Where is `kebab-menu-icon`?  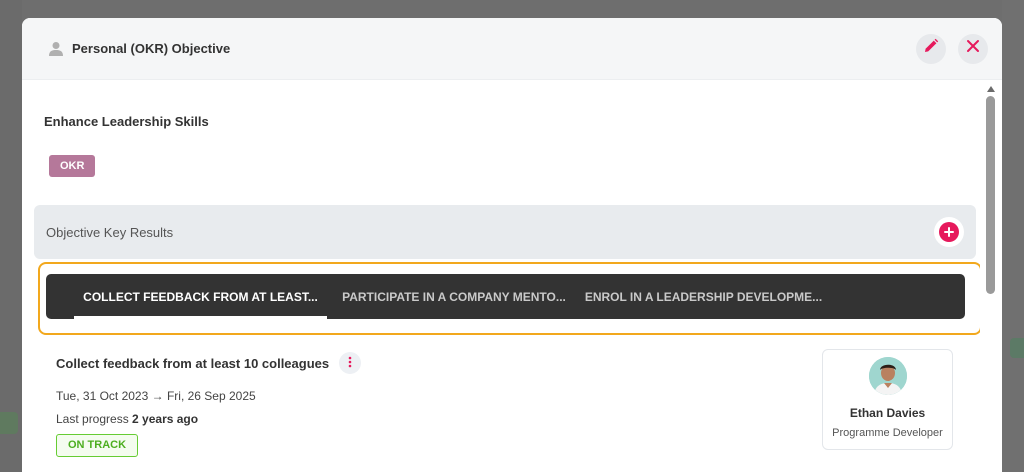
kebab-menu-icon is located at coordinates (350, 363).